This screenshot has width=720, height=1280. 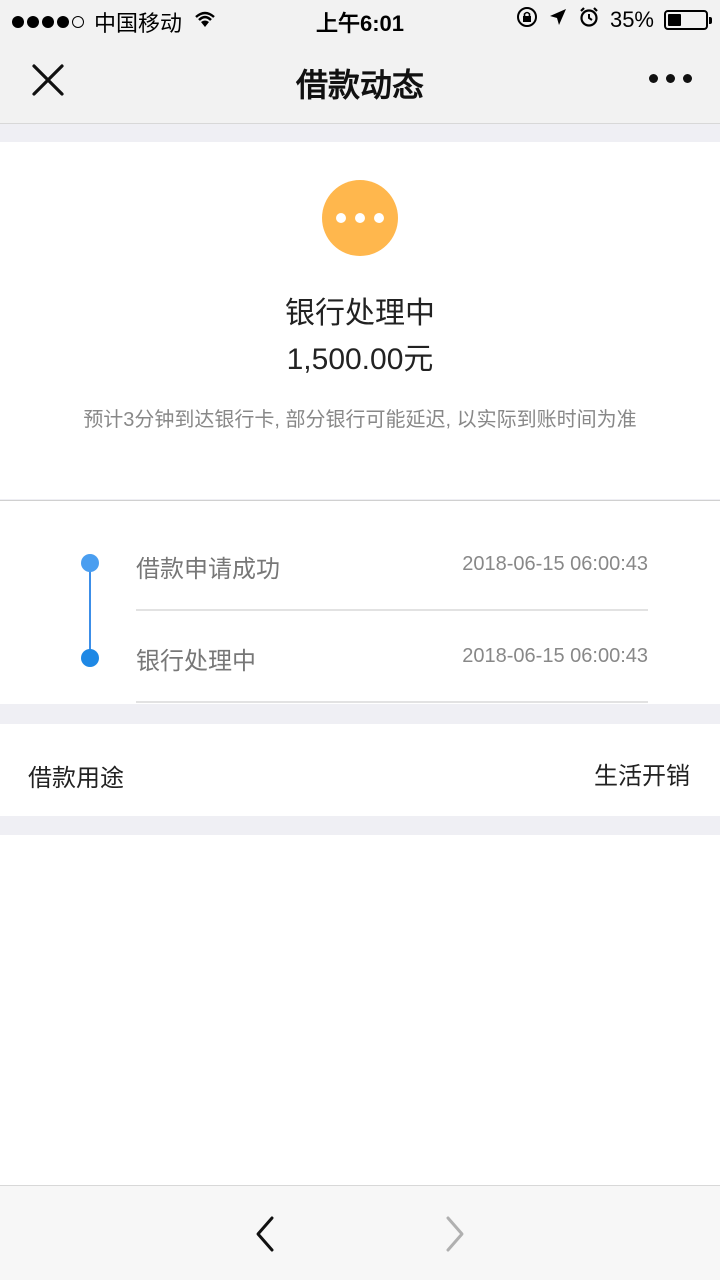 I want to click on loan-amount: 1,500.00元, so click(x=360, y=359).